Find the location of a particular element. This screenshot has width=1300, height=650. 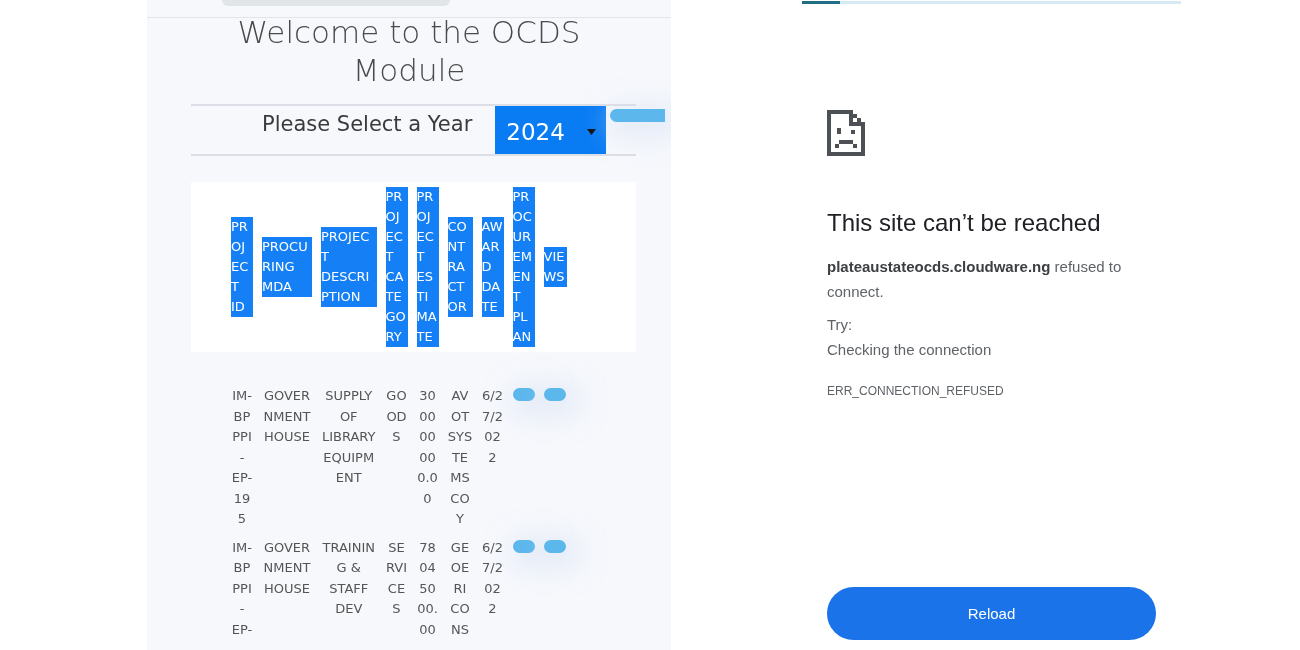

year-label: Please Select a Year is located at coordinates (367, 124).